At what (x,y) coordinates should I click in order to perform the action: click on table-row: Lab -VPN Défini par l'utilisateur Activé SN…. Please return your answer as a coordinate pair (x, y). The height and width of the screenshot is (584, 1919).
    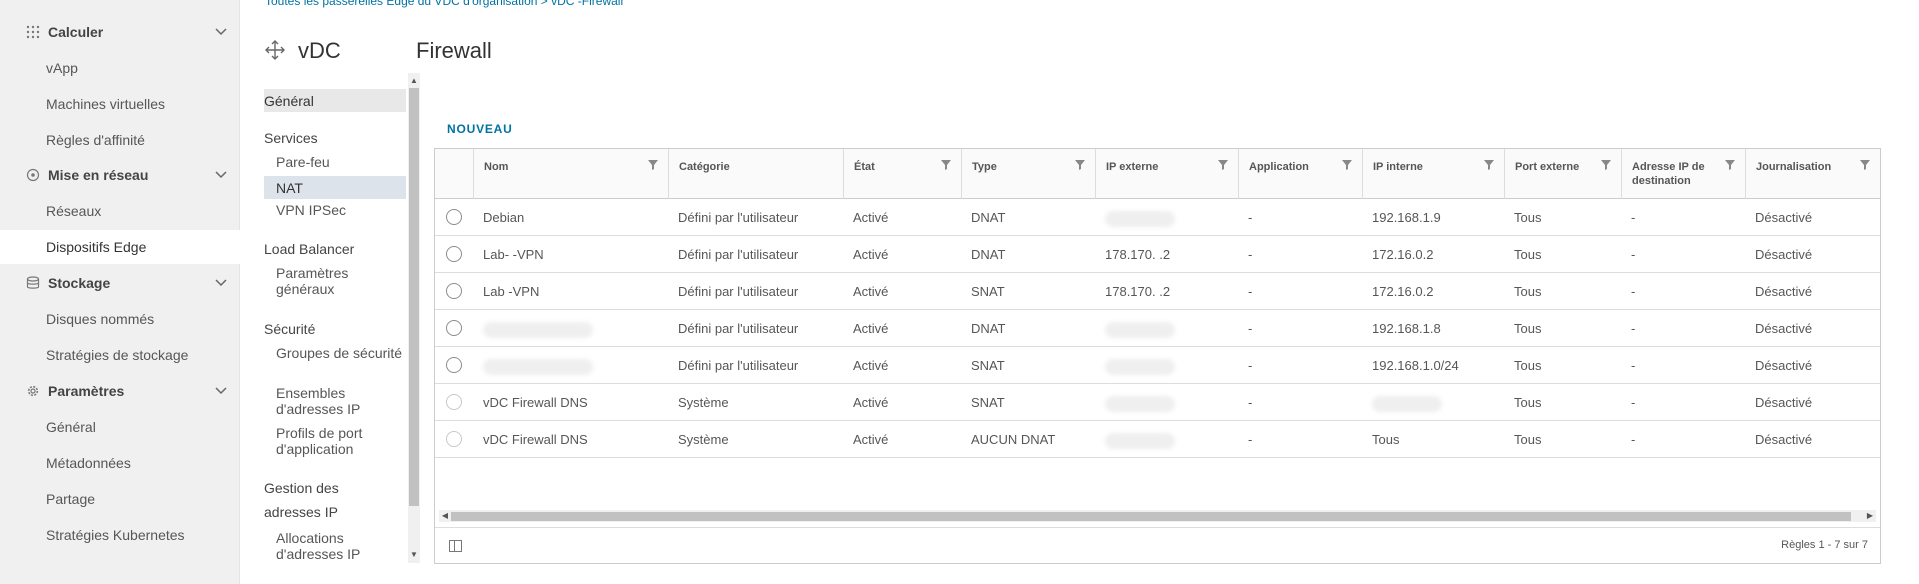
    Looking at the image, I should click on (1157, 291).